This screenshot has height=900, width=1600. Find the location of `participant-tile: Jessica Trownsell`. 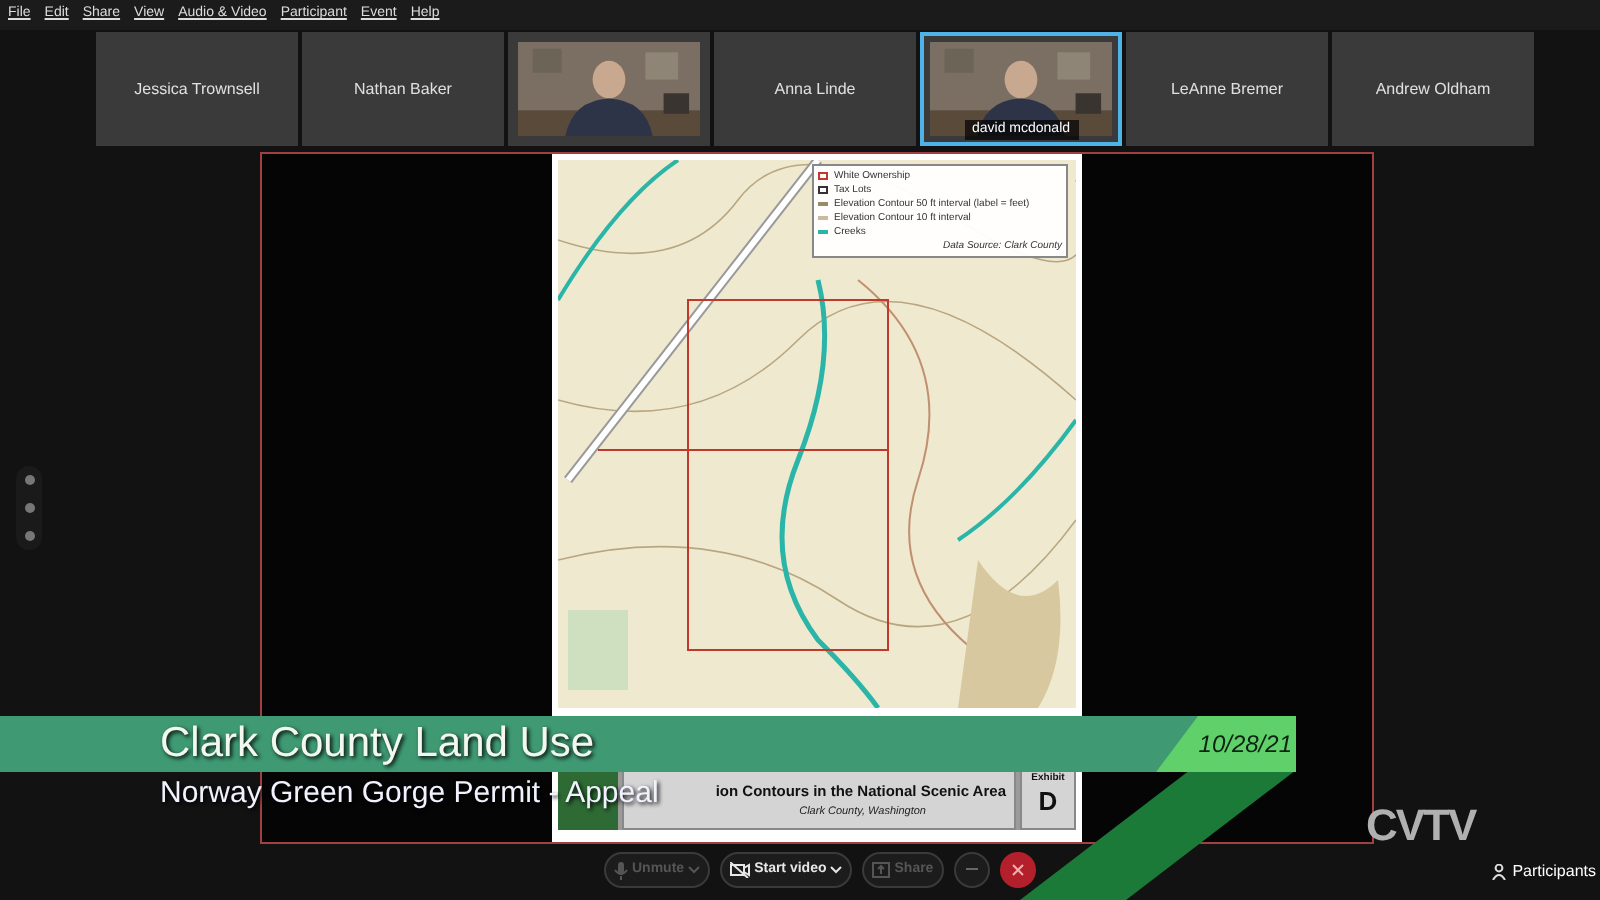

participant-tile: Jessica Trownsell is located at coordinates (197, 89).